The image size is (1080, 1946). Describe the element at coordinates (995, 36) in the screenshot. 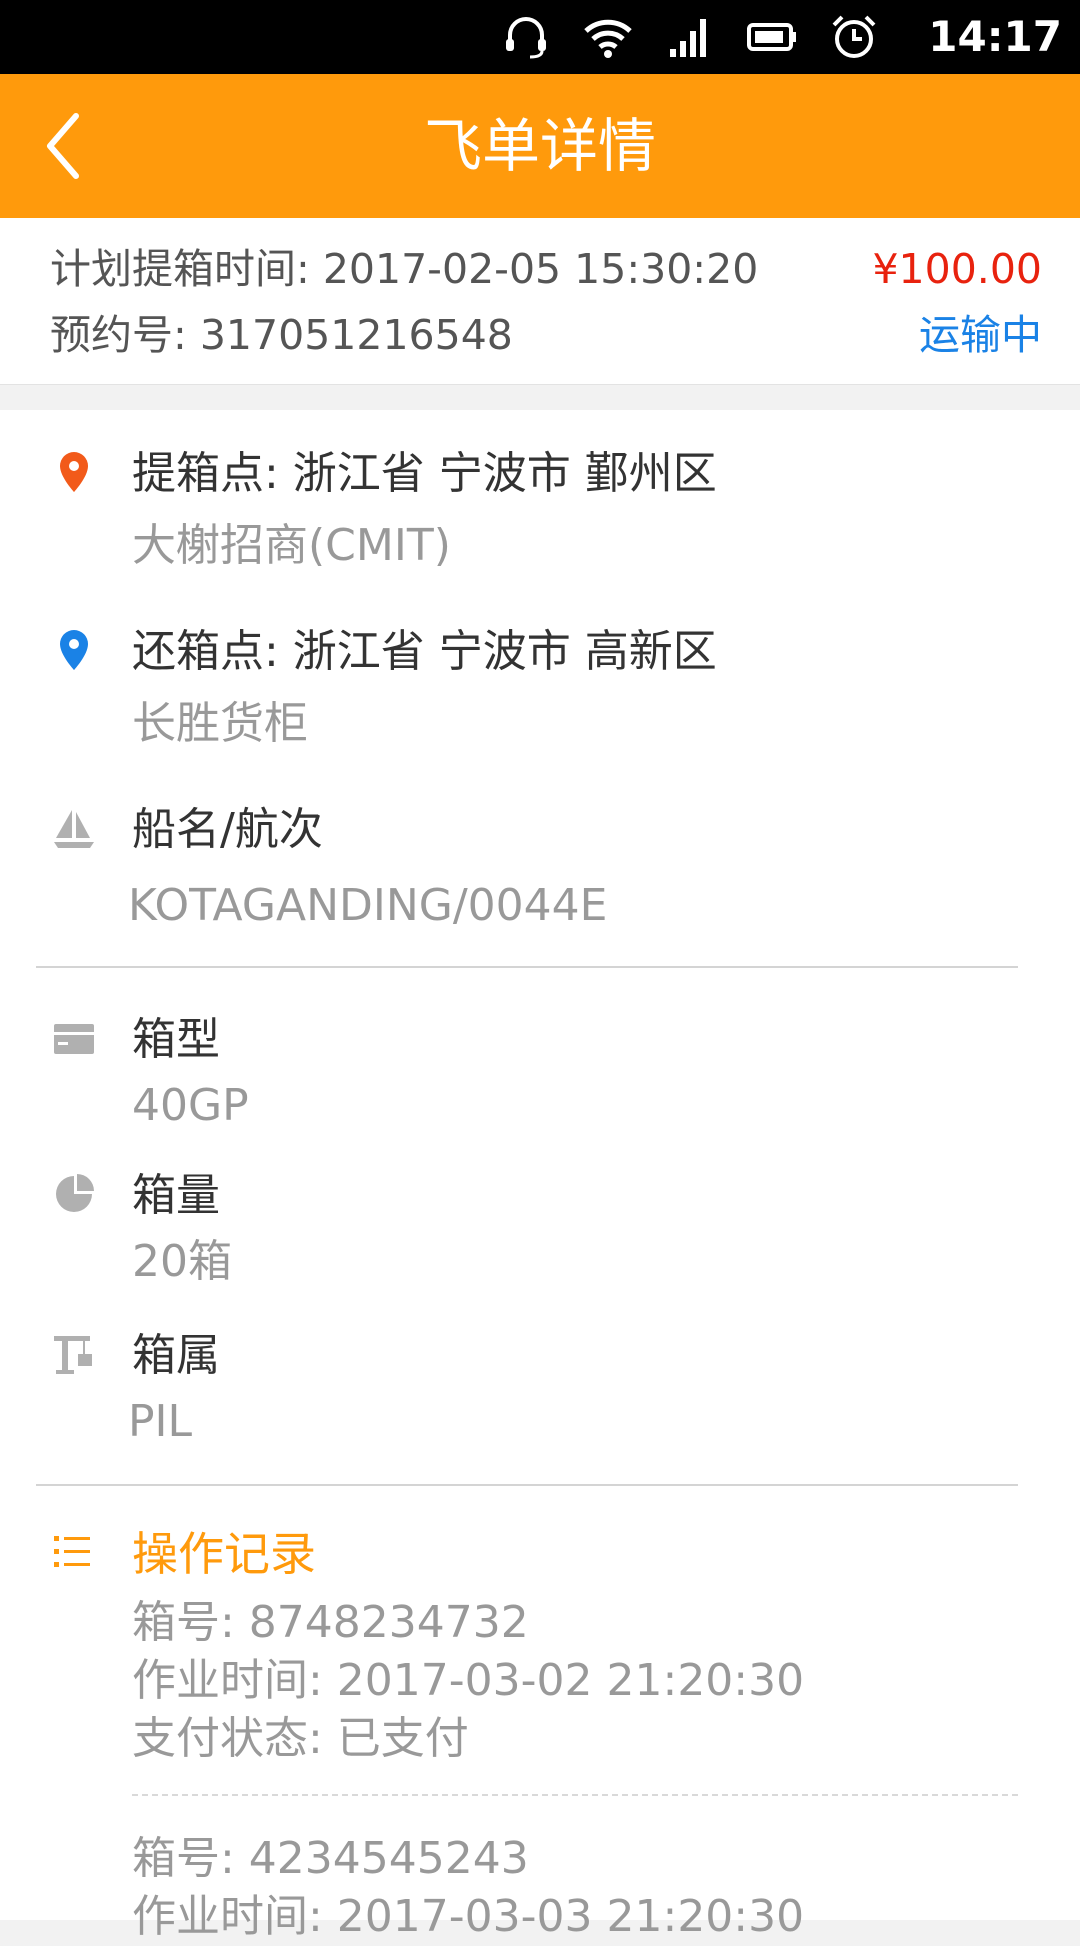

I see `status-time: 14:17` at that location.